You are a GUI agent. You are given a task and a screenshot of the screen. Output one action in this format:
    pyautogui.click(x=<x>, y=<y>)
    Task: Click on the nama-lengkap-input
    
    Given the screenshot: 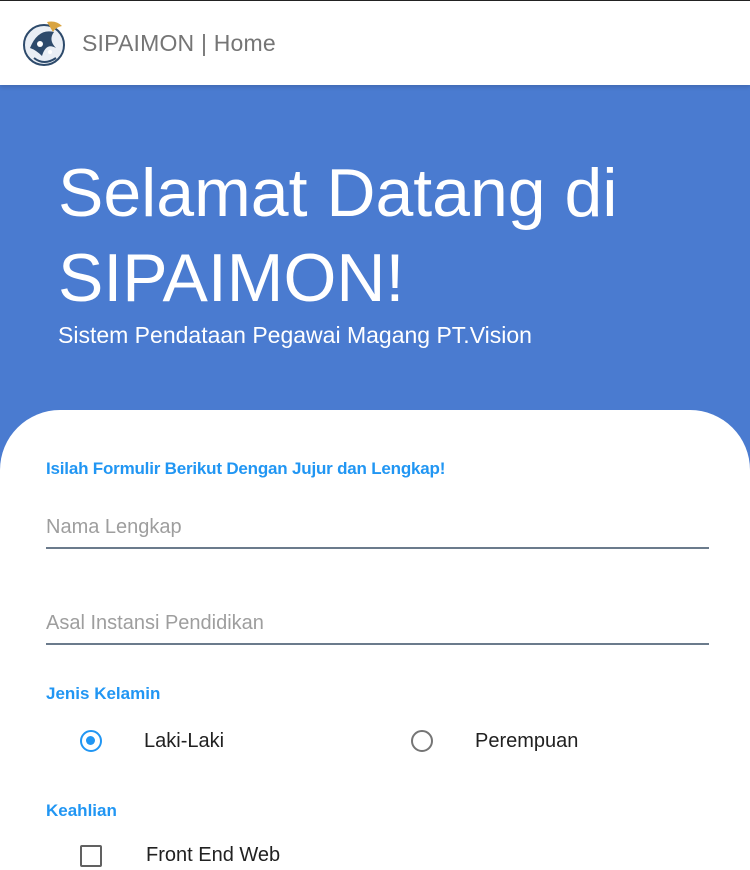 What is the action you would take?
    pyautogui.click(x=377, y=527)
    